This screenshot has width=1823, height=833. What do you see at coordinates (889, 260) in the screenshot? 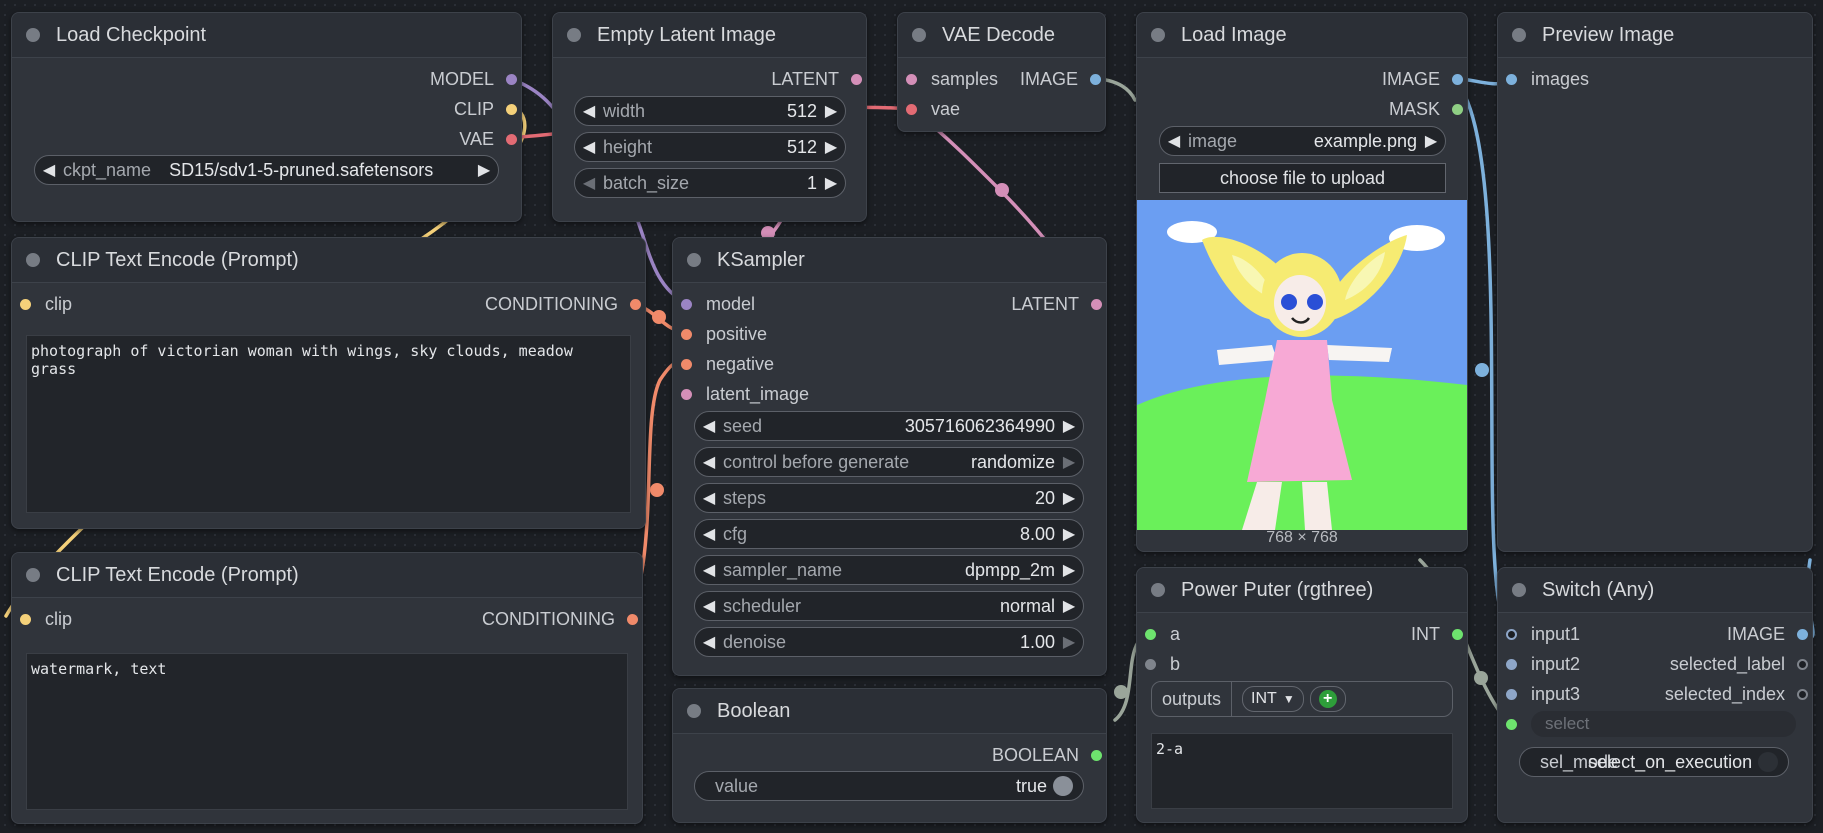
I see `node-title-bar: KSampler` at bounding box center [889, 260].